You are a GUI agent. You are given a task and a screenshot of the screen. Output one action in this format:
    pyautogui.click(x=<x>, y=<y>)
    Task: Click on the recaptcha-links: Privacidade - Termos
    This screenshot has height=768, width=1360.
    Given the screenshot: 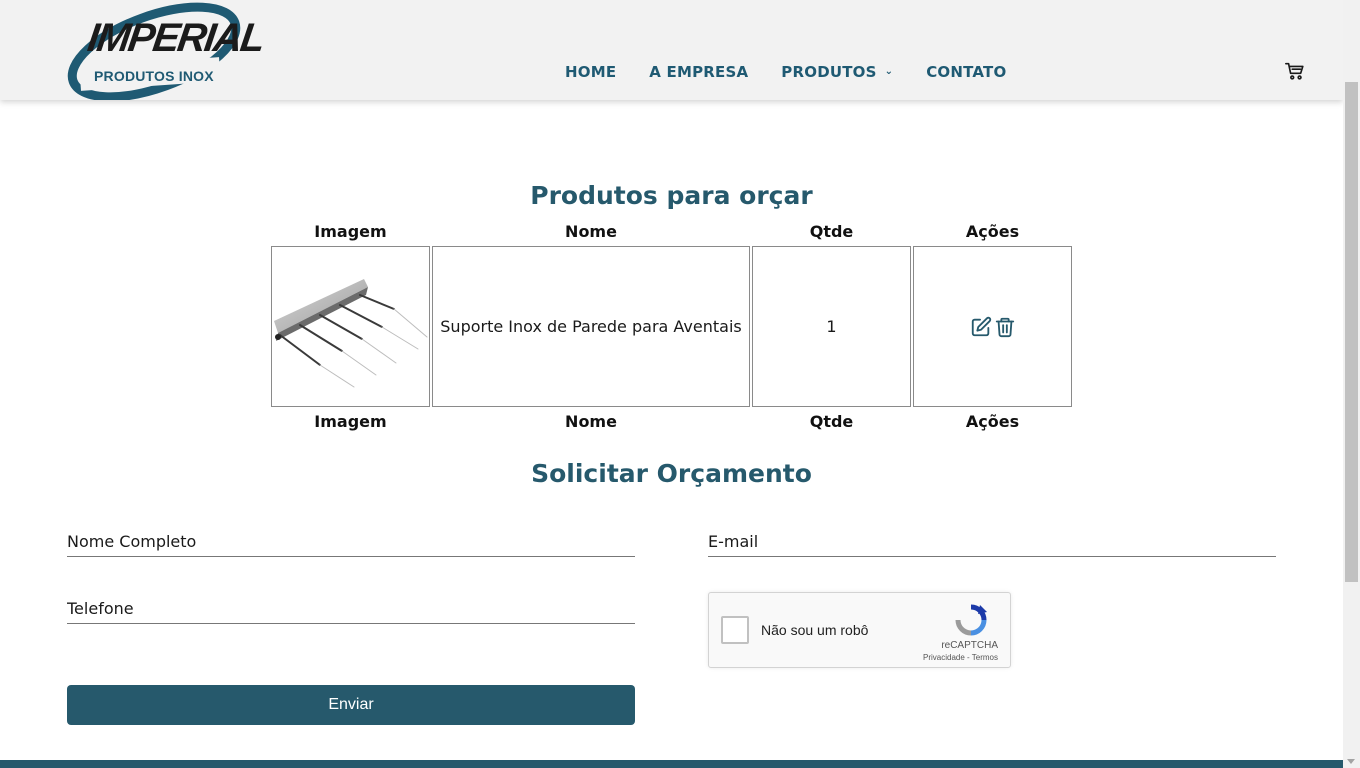 What is the action you would take?
    pyautogui.click(x=960, y=657)
    